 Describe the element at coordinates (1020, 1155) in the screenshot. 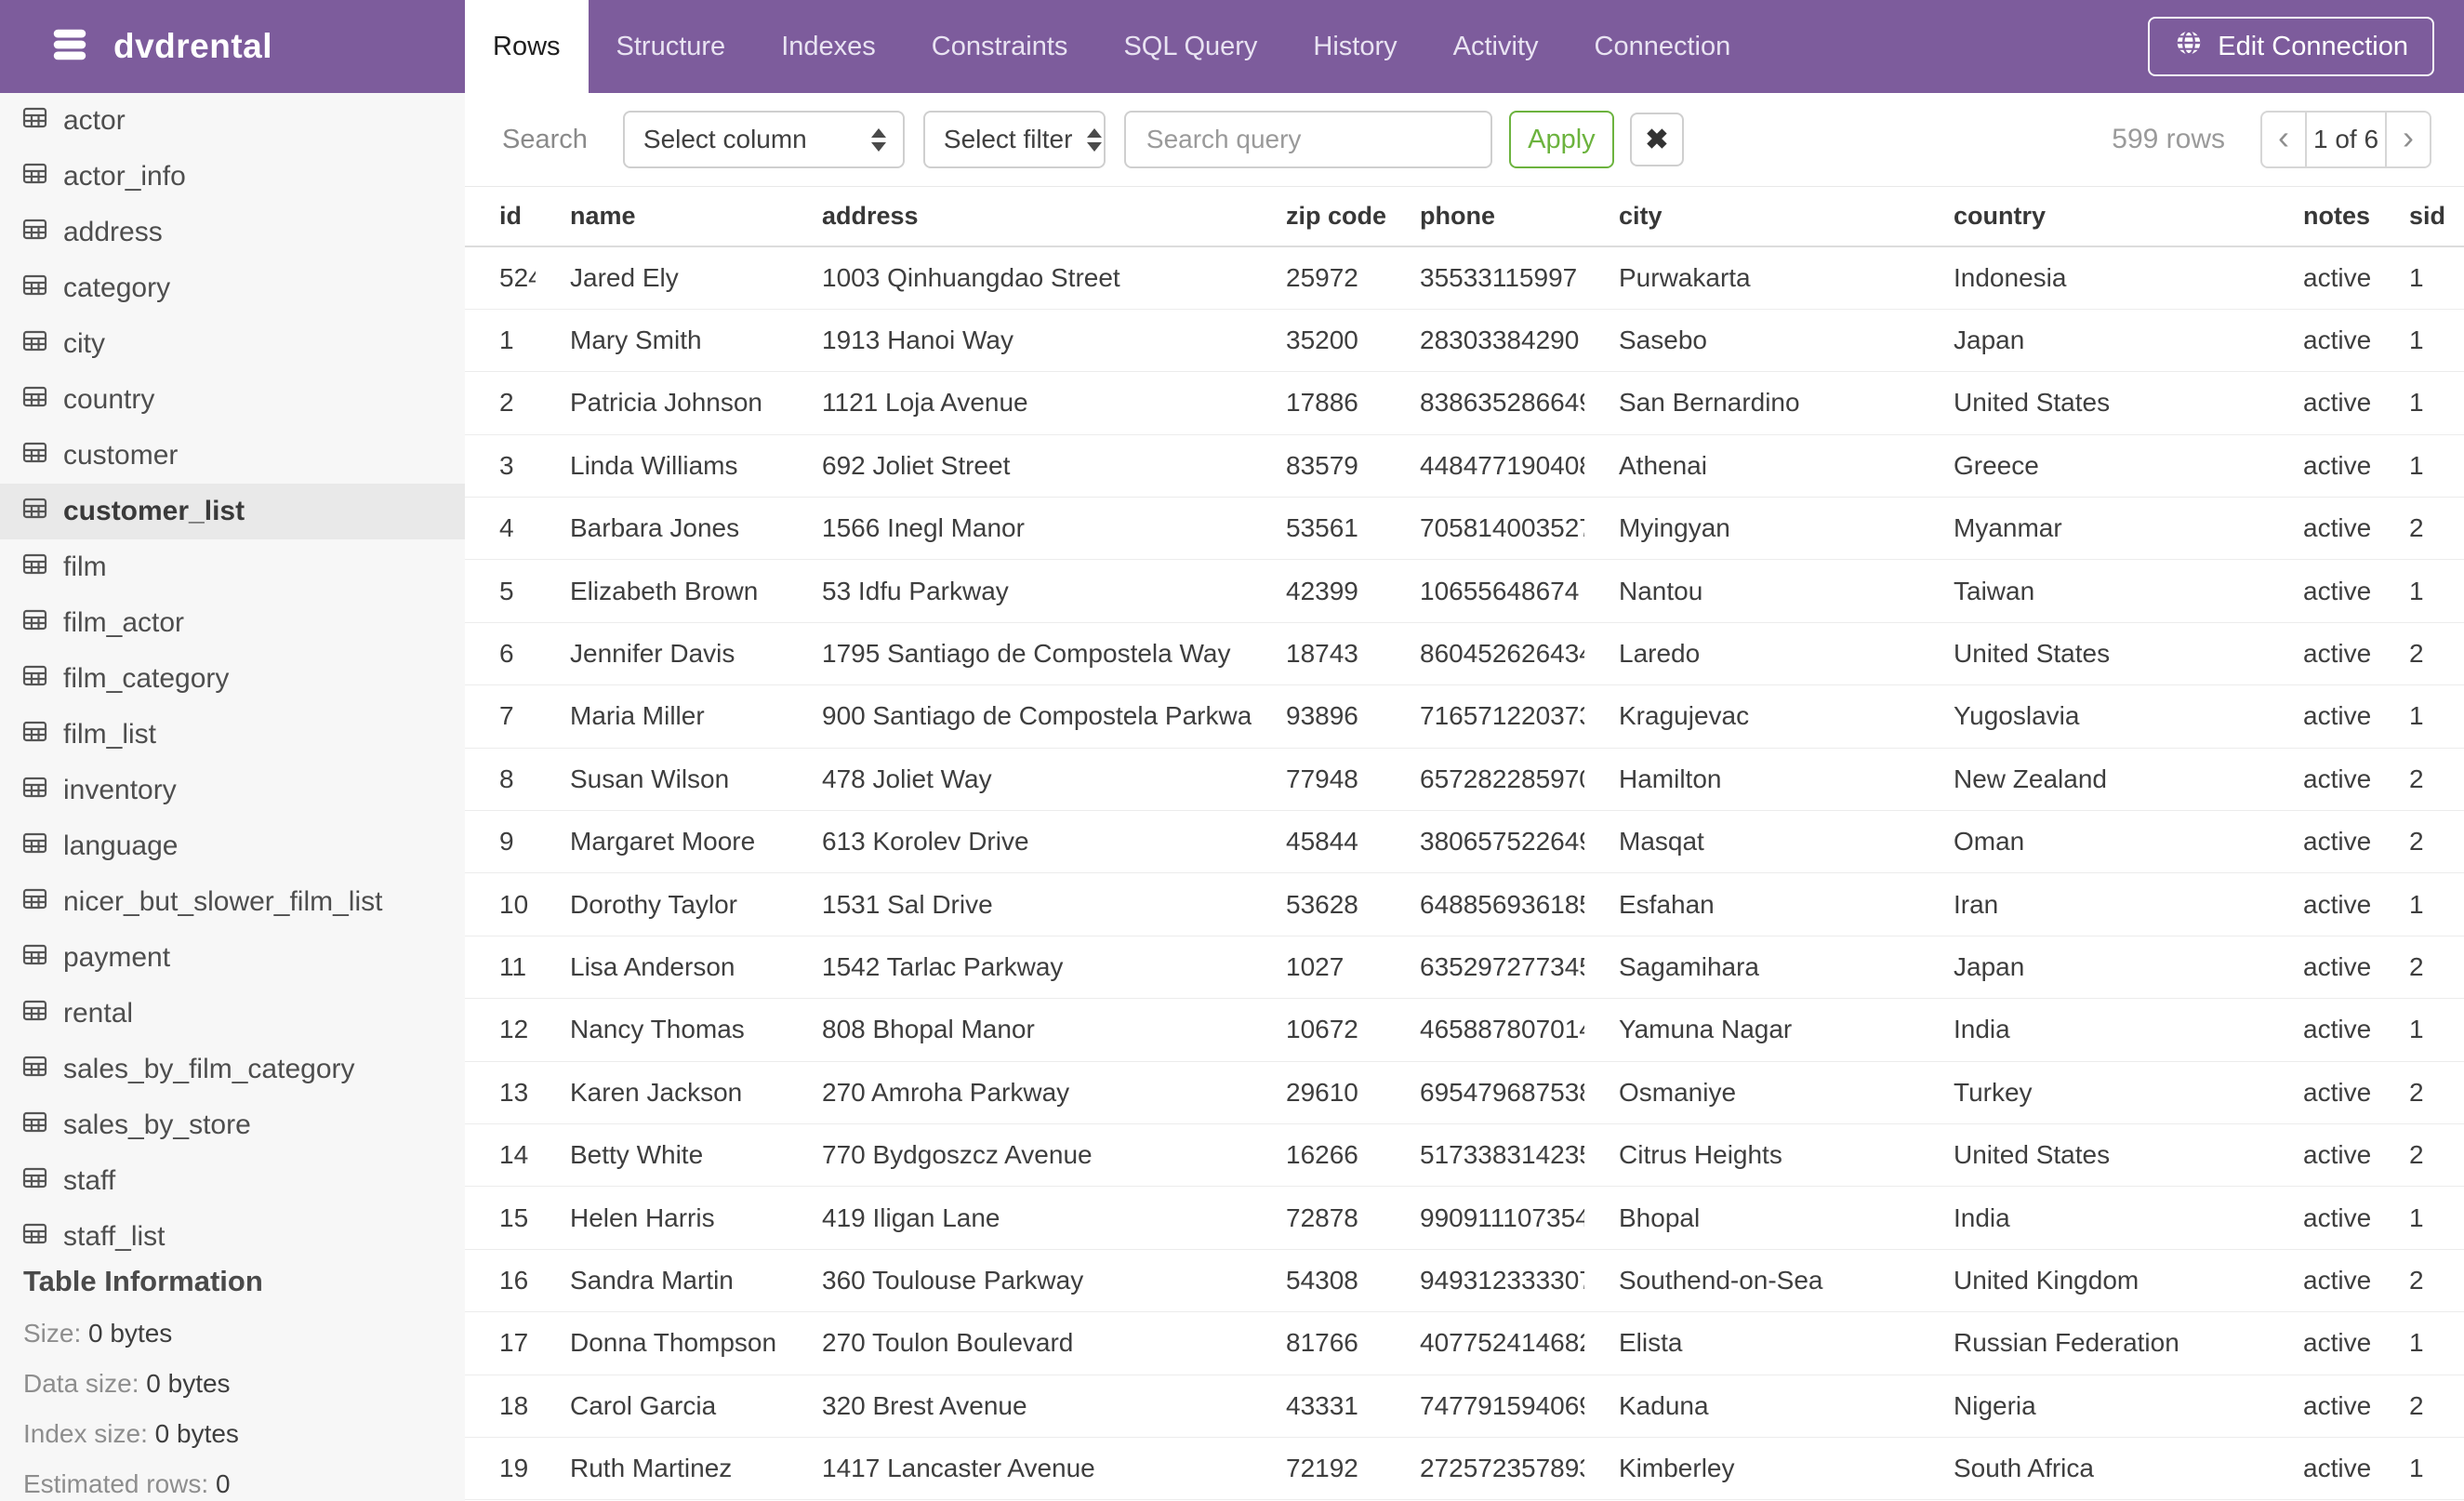

I see `table-cell: 770 Bydgoszcz Avenue` at that location.